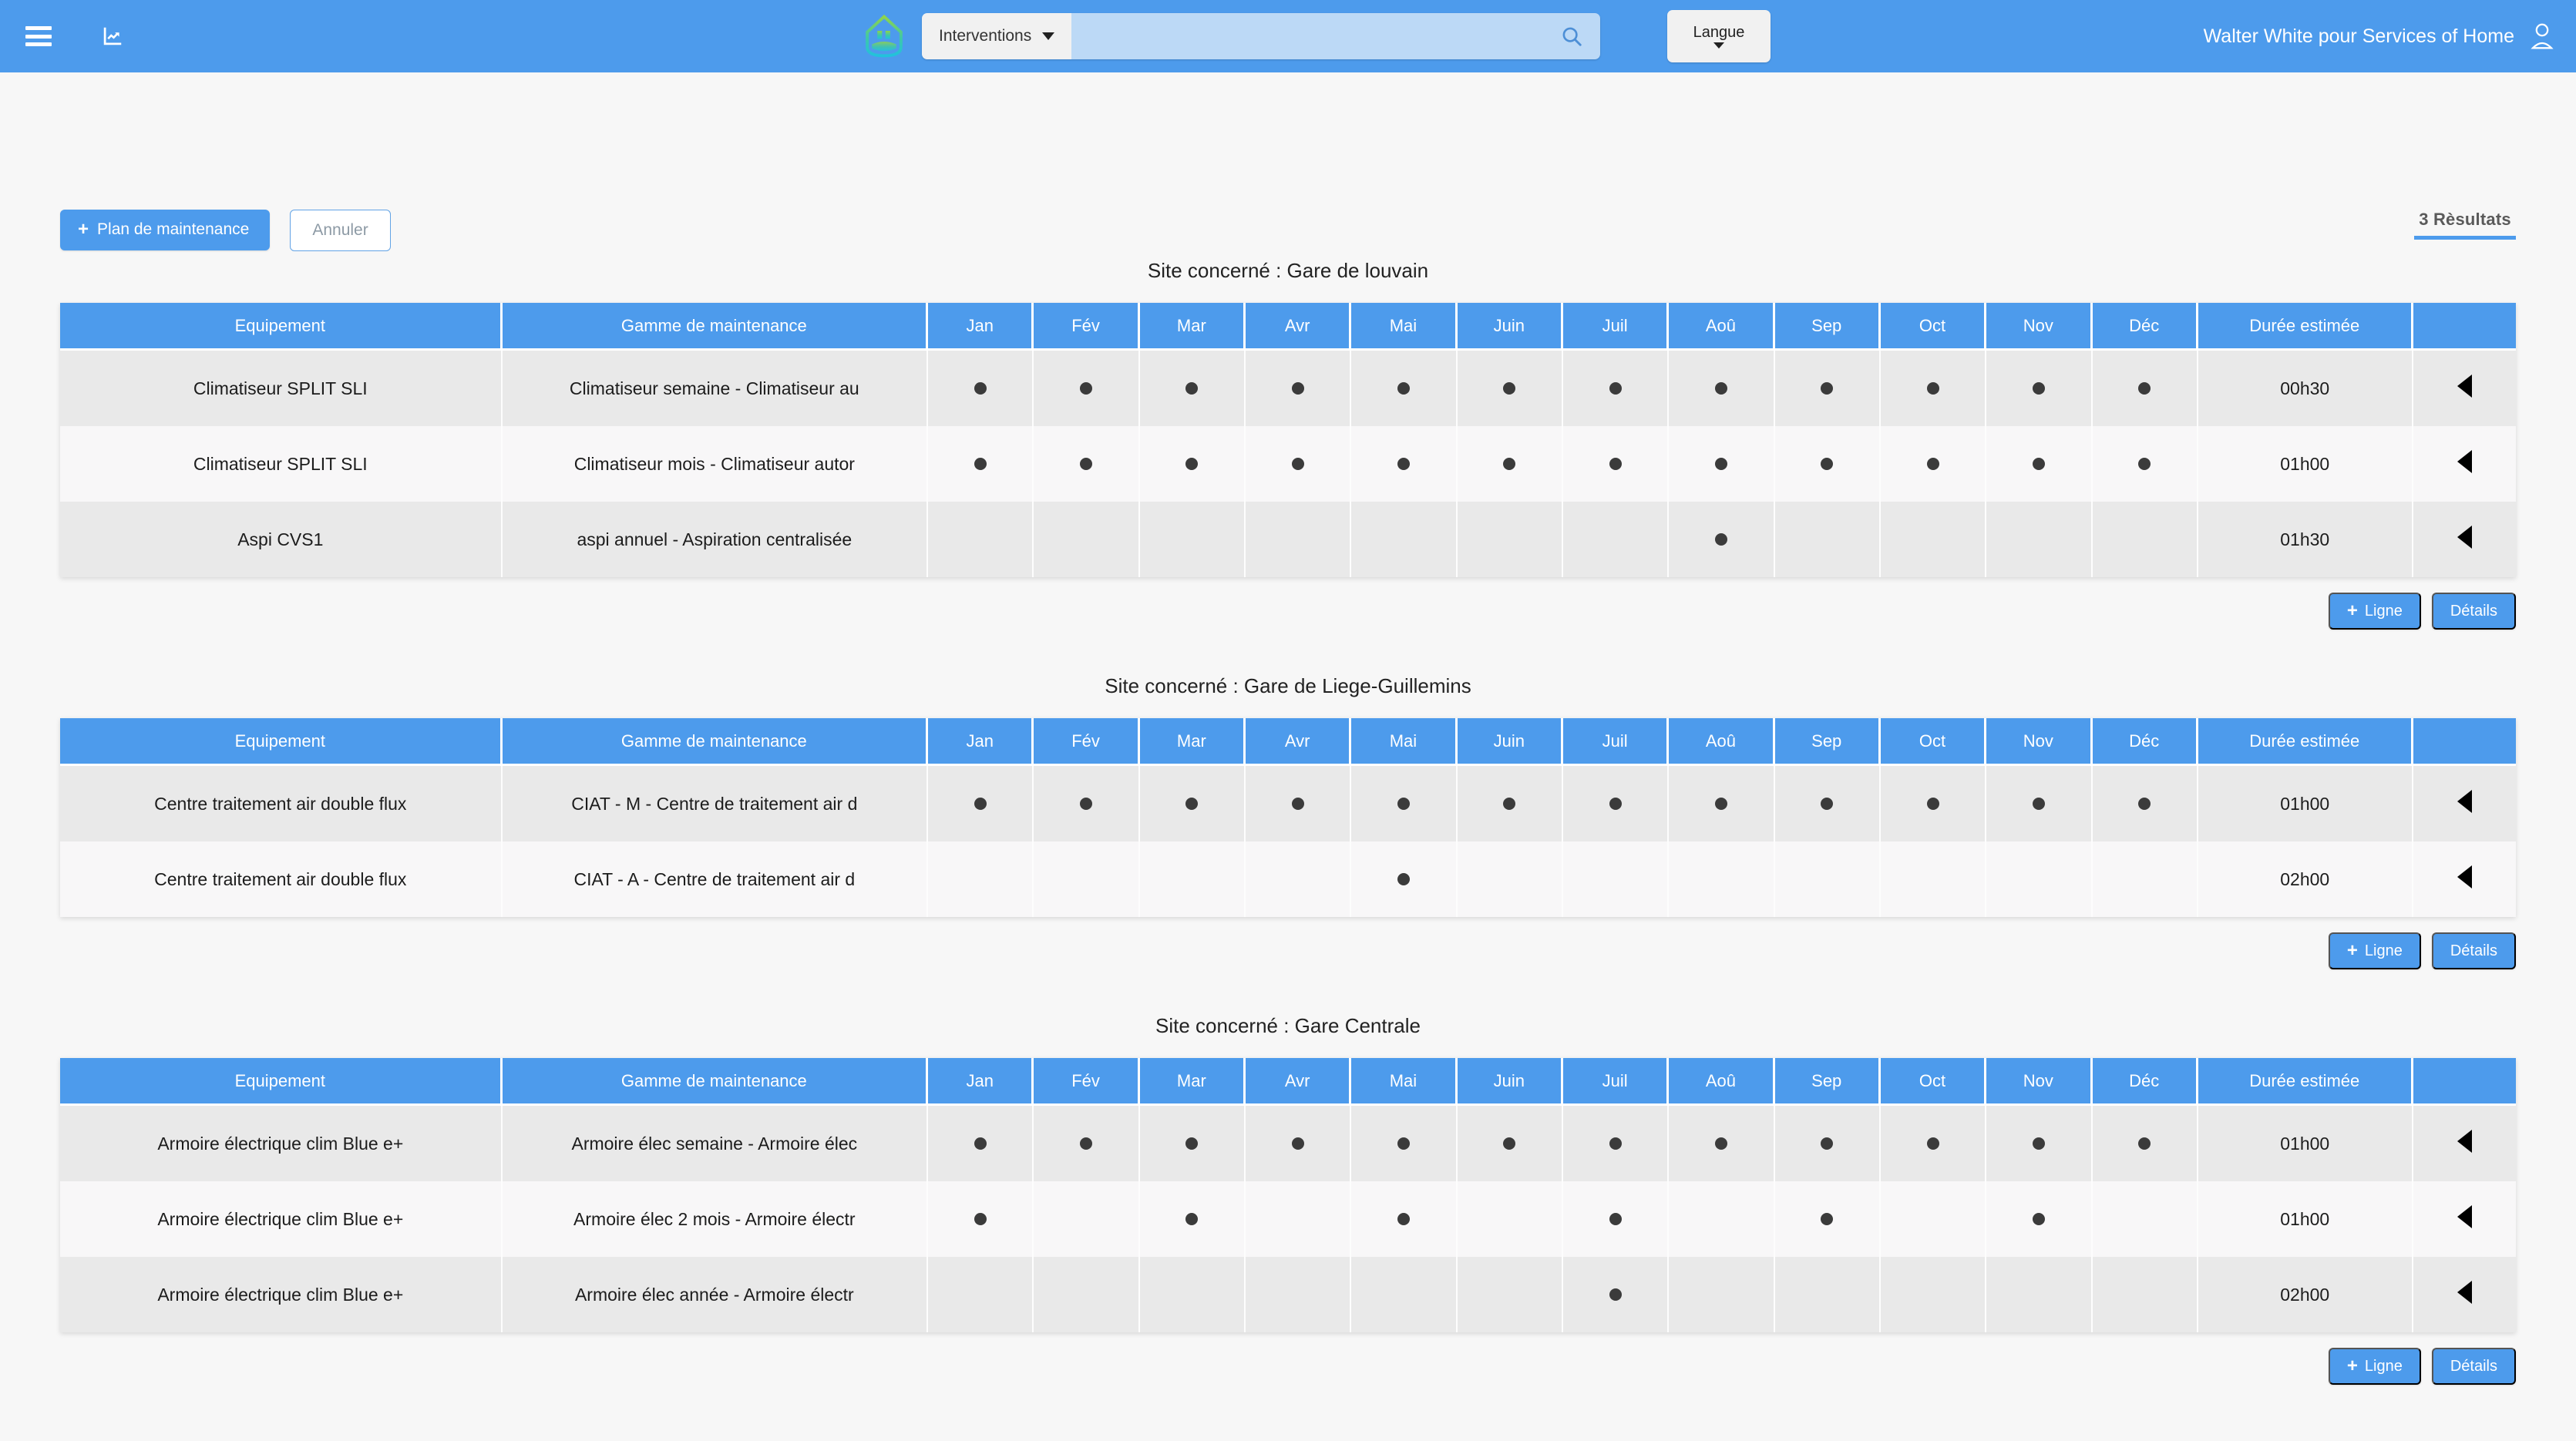  What do you see at coordinates (997, 36) in the screenshot?
I see `search-scope-select: Interventions` at bounding box center [997, 36].